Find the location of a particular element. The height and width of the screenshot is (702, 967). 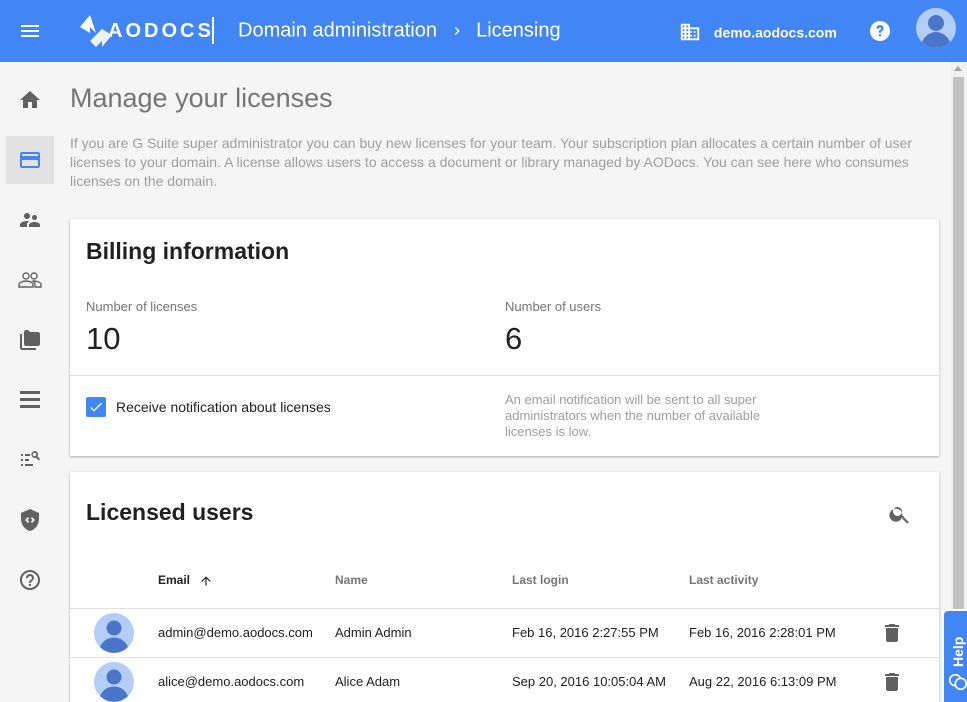

scrollbar-thumb is located at coordinates (958, 347).